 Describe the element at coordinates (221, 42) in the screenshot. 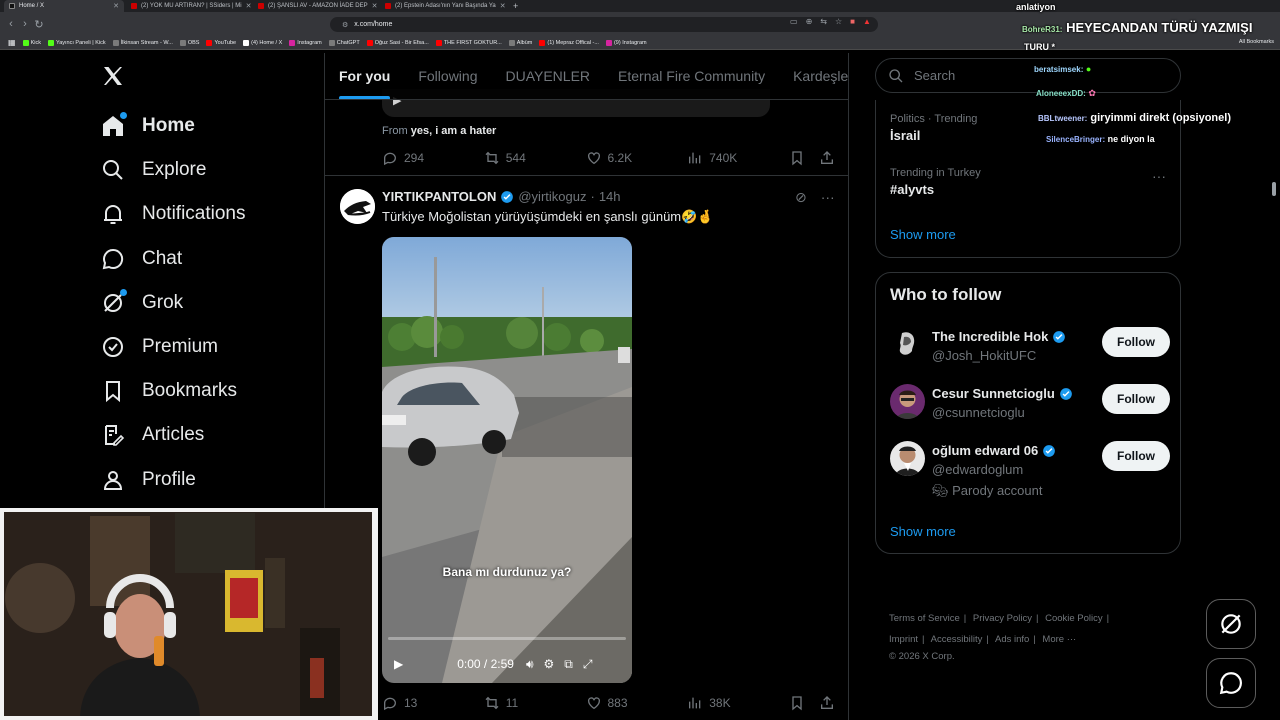

I see `bookmark-item: YouTube` at that location.